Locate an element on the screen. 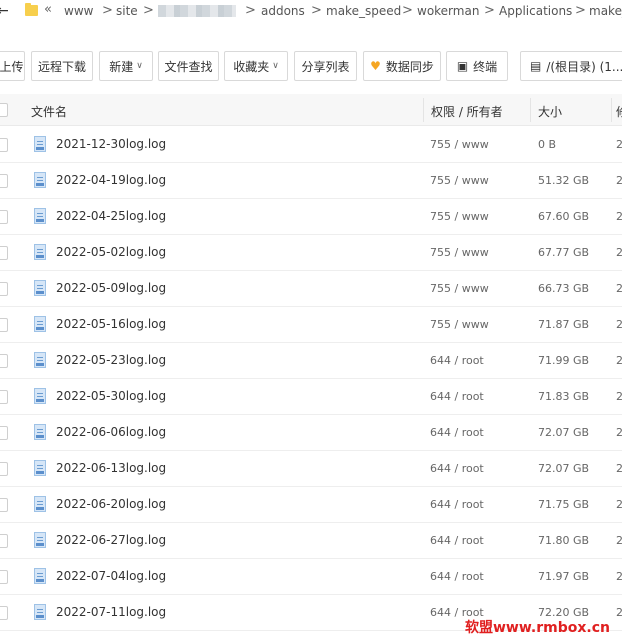 The width and height of the screenshot is (622, 638). file-name: 2022-07-11log.log is located at coordinates (111, 612).